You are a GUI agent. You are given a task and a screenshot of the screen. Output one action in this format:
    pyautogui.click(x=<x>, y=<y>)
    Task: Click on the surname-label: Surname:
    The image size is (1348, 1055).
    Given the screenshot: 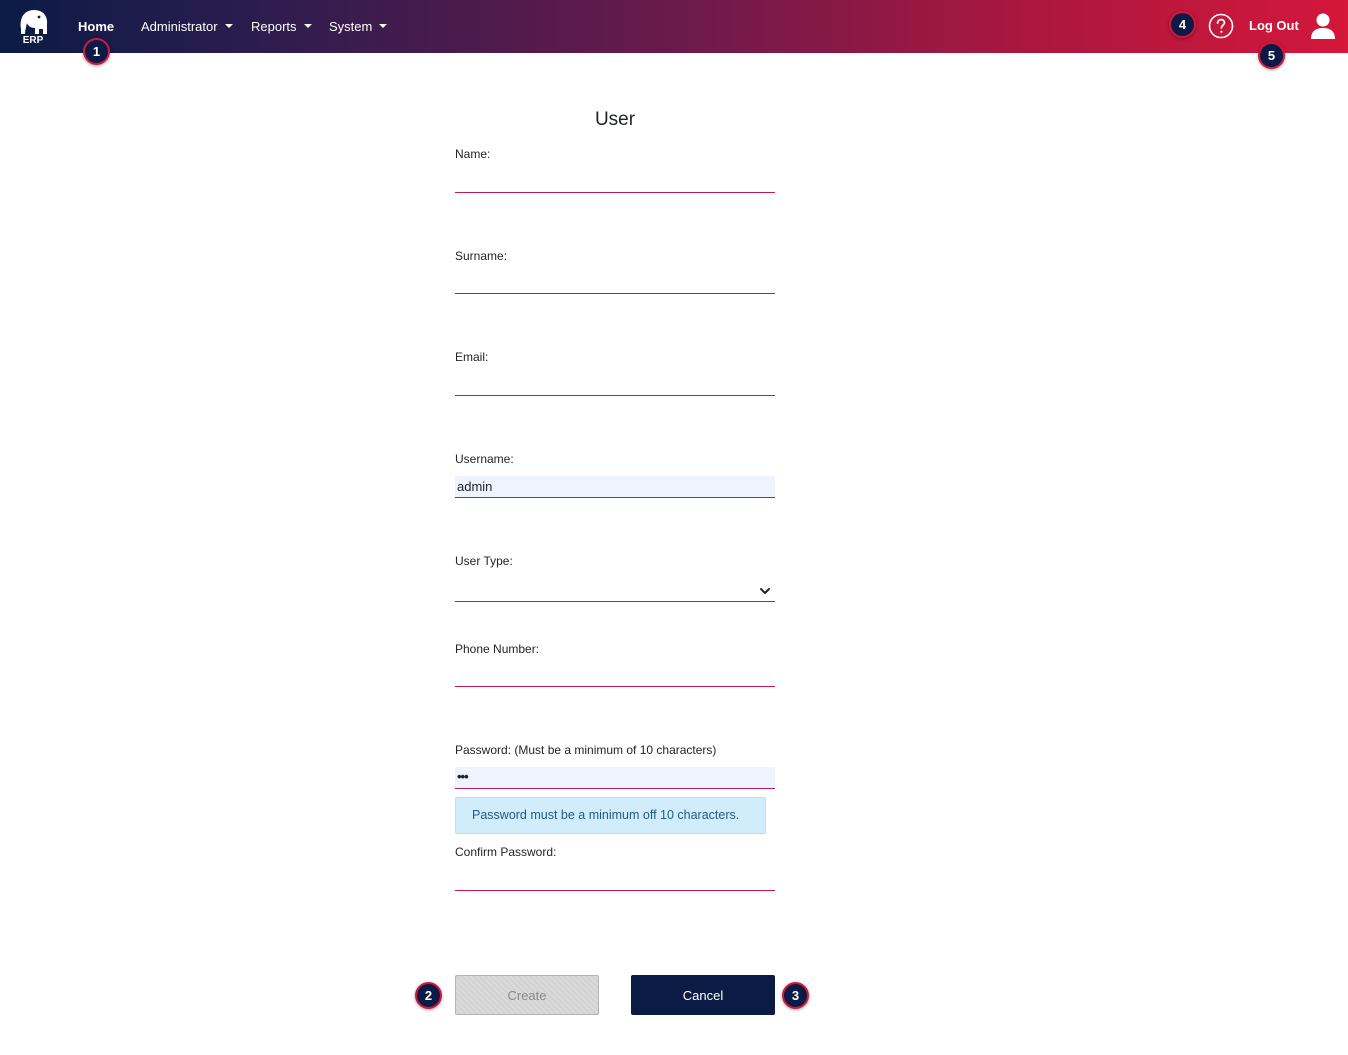 What is the action you would take?
    pyautogui.click(x=481, y=256)
    